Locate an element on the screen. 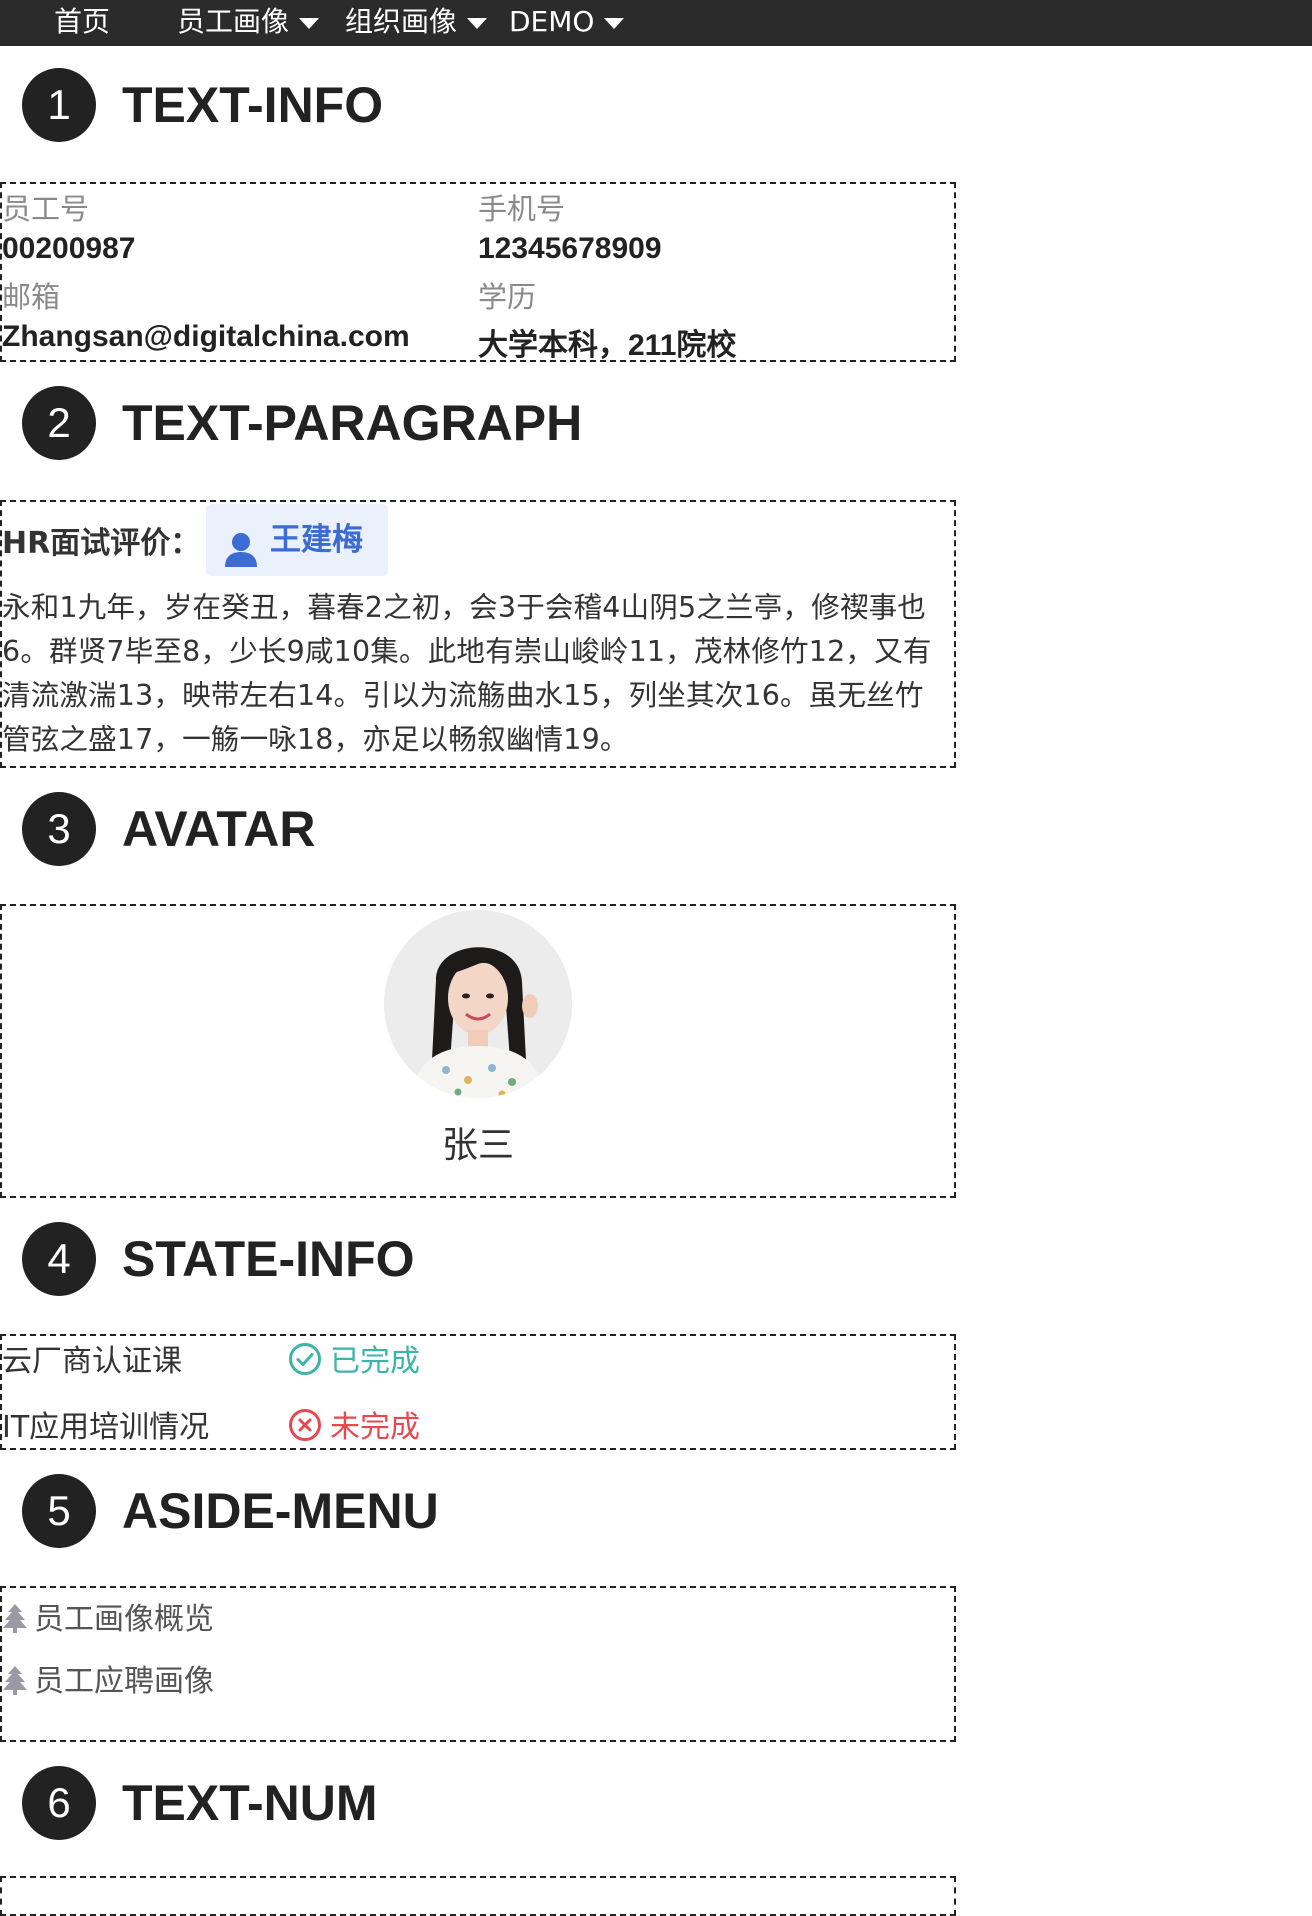 This screenshot has height=1916, width=1312. hr-review-label: HR面试评价： is located at coordinates (101, 543).